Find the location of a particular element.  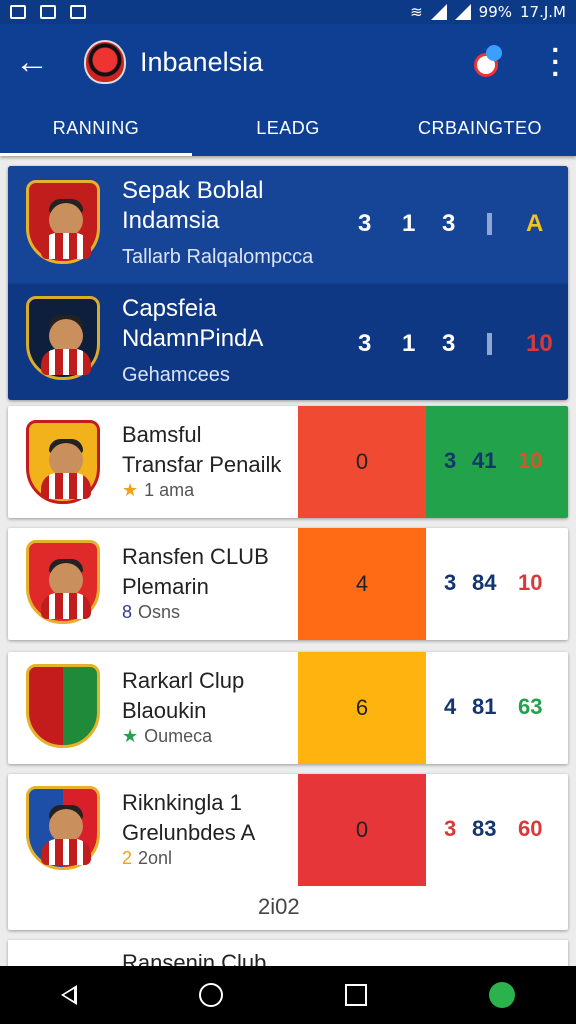

status-right: ≋ 99% 17.J.M is located at coordinates (488, 12).